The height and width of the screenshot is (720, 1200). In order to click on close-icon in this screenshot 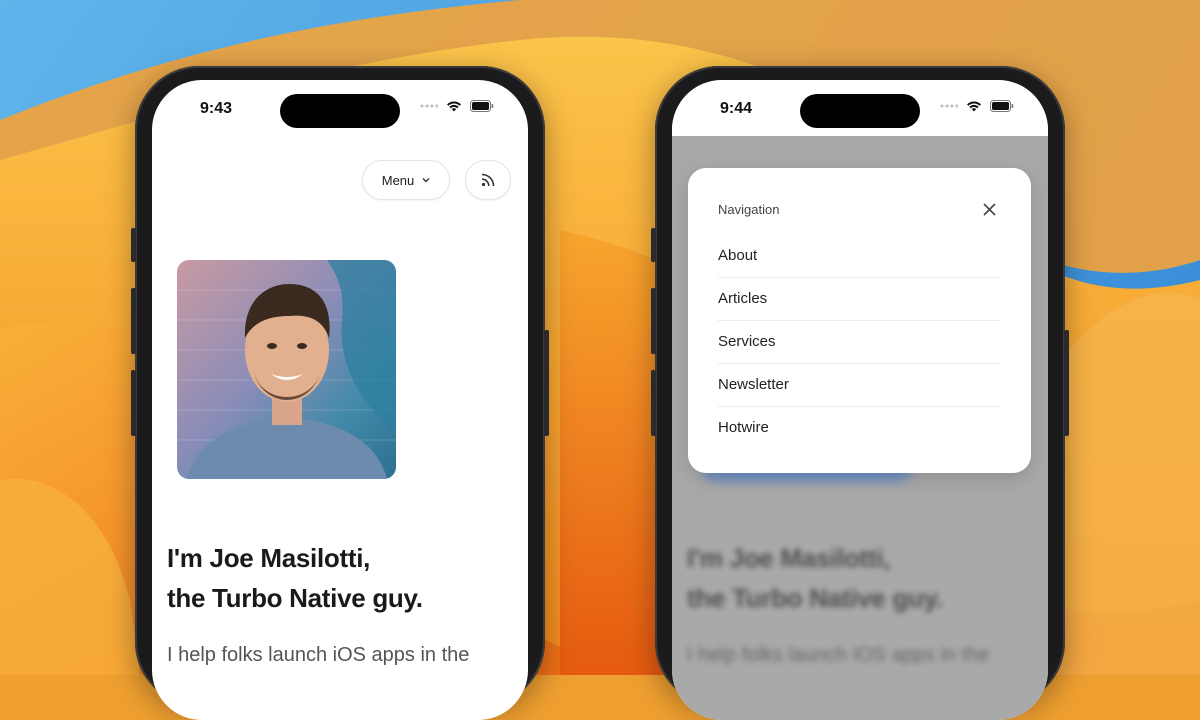, I will do `click(989, 209)`.